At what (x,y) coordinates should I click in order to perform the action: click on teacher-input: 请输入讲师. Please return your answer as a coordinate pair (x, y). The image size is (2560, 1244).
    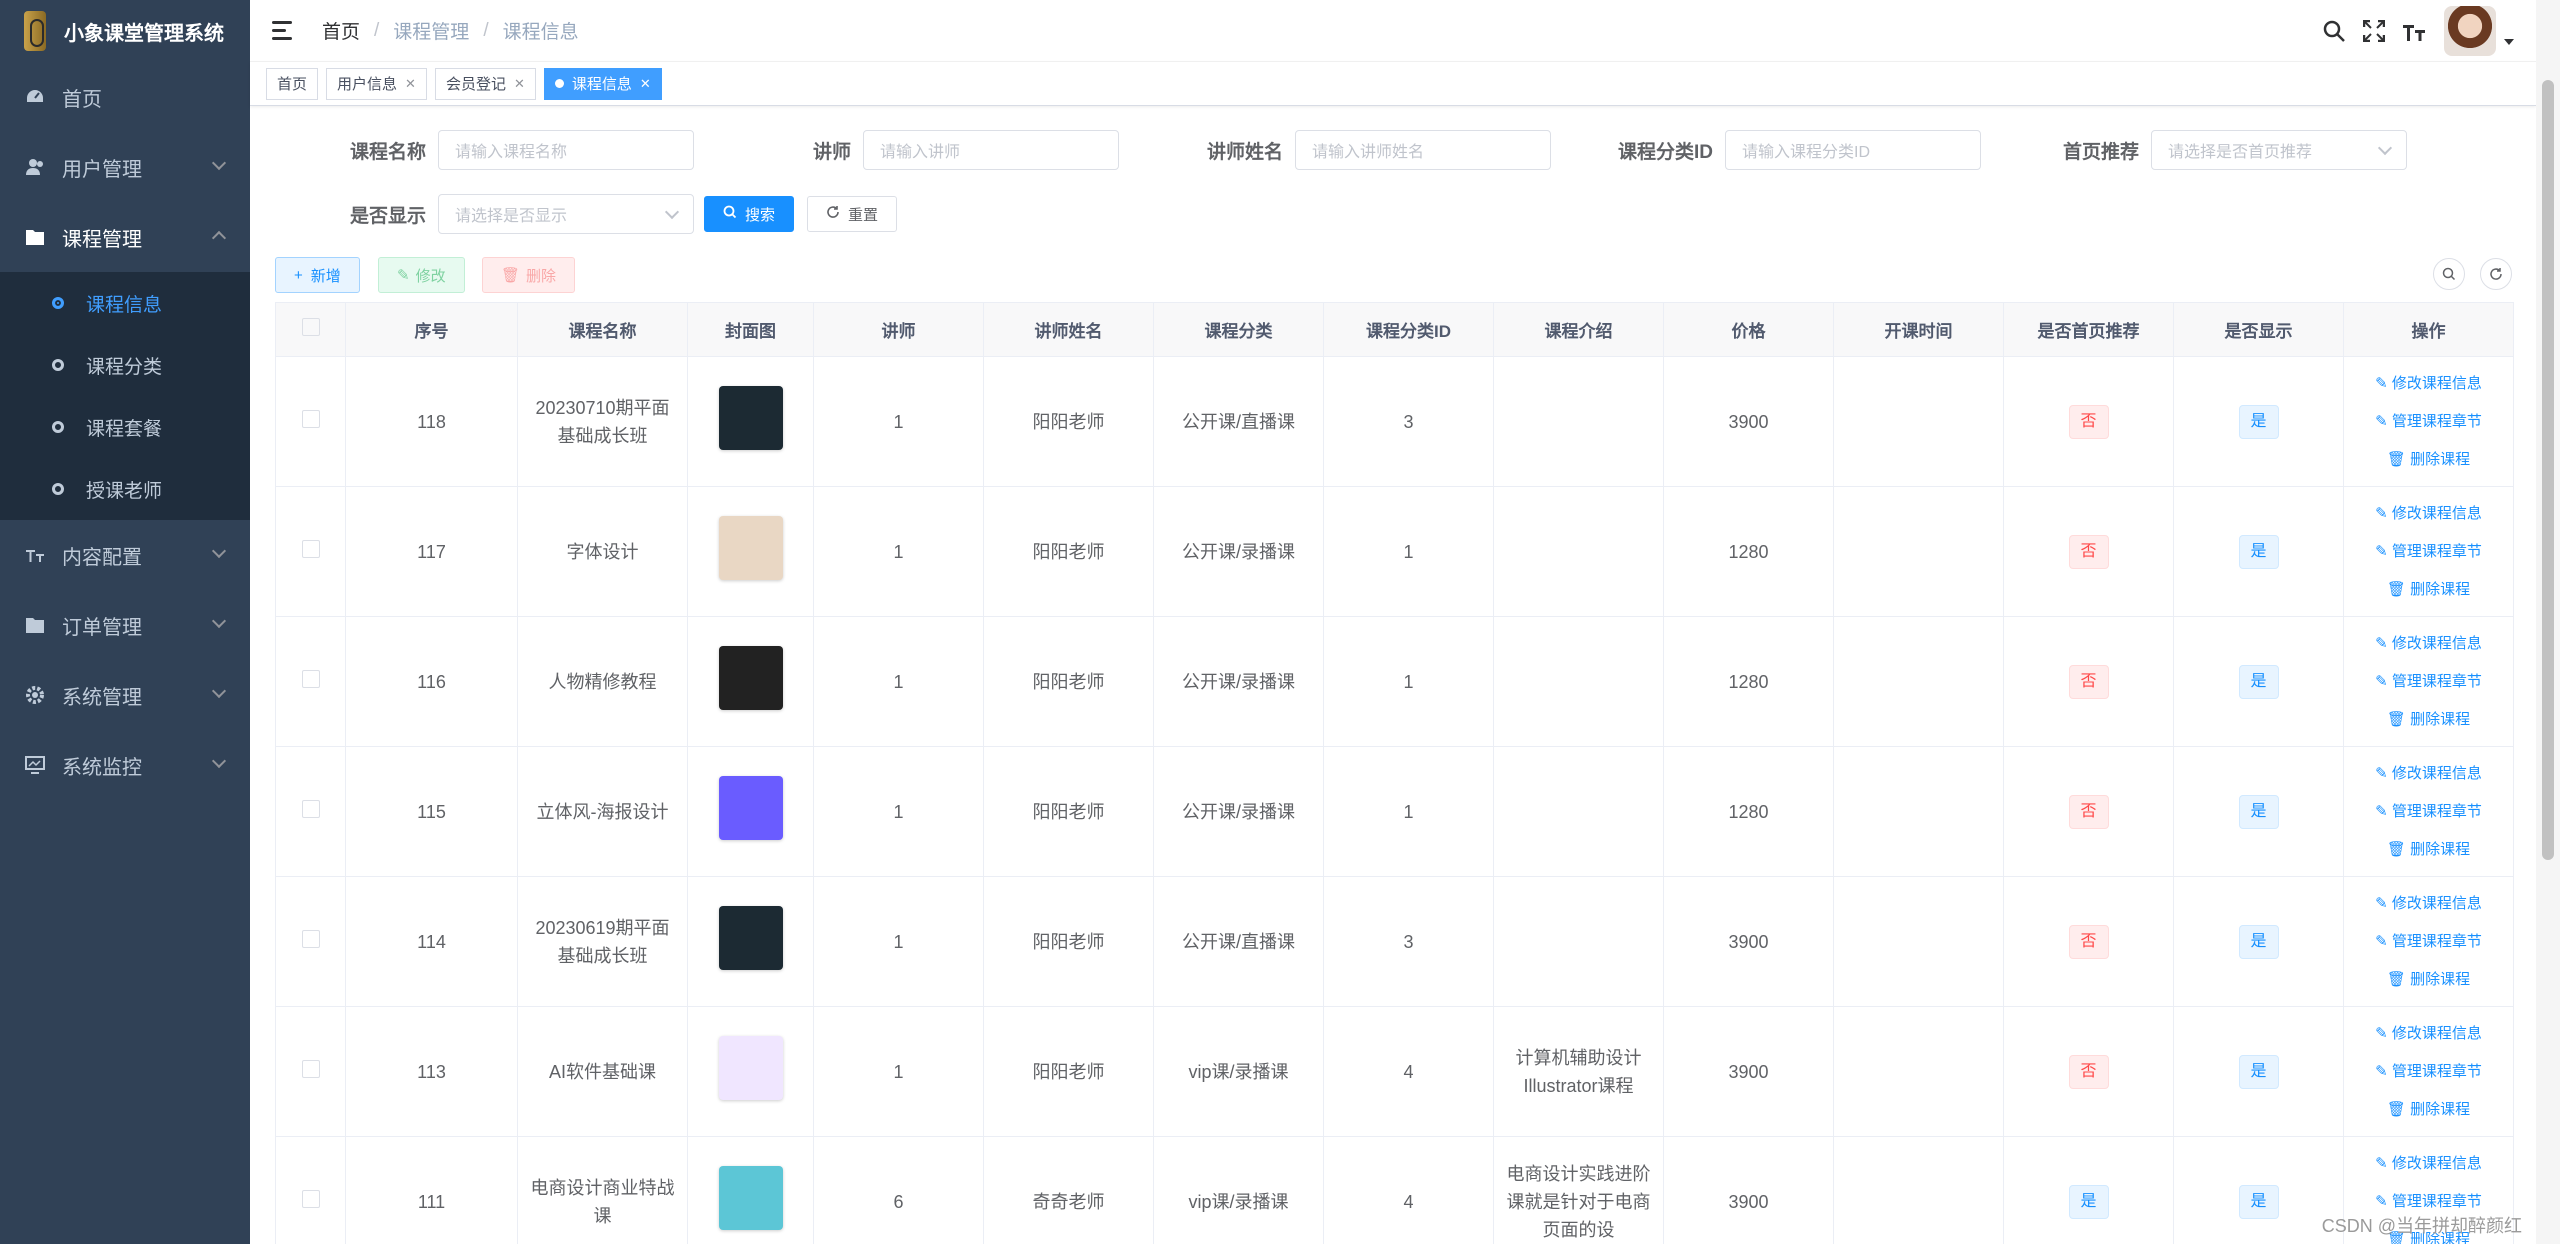
    Looking at the image, I should click on (991, 150).